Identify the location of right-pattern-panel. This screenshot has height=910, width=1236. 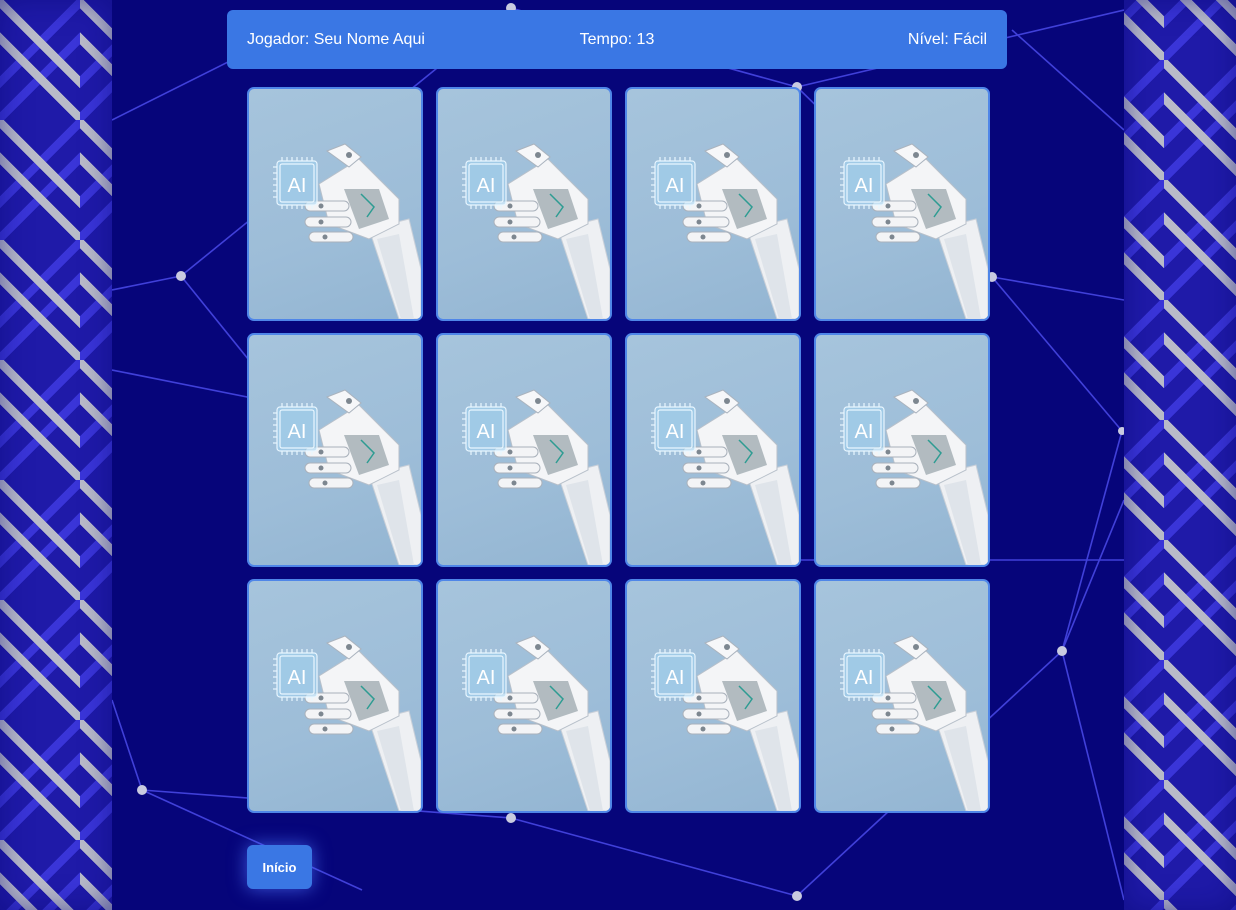
(1180, 455).